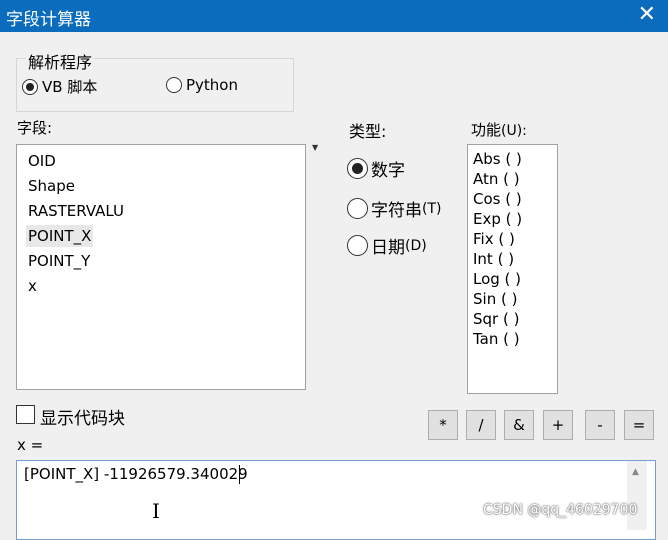 This screenshot has height=540, width=668. What do you see at coordinates (82, 419) in the screenshot?
I see `show-codeblock-label: 显示代码块` at bounding box center [82, 419].